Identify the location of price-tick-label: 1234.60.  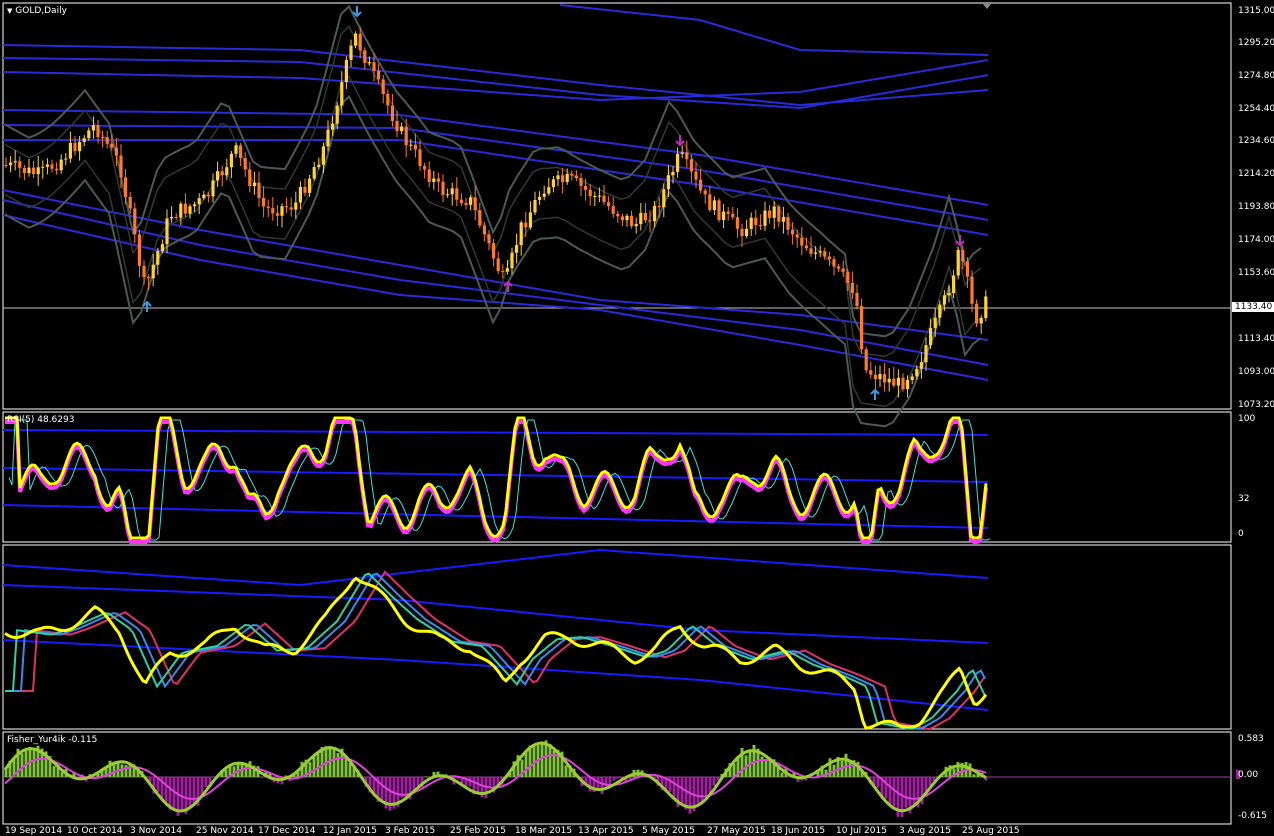
(1256, 141).